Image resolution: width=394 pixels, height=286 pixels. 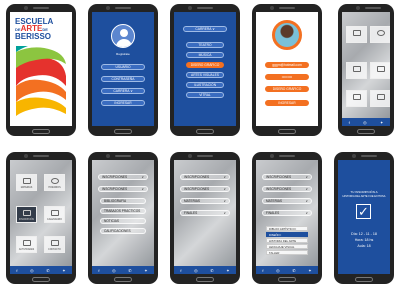 I want to click on career-option-1: TEATRO, so click(x=205, y=45).